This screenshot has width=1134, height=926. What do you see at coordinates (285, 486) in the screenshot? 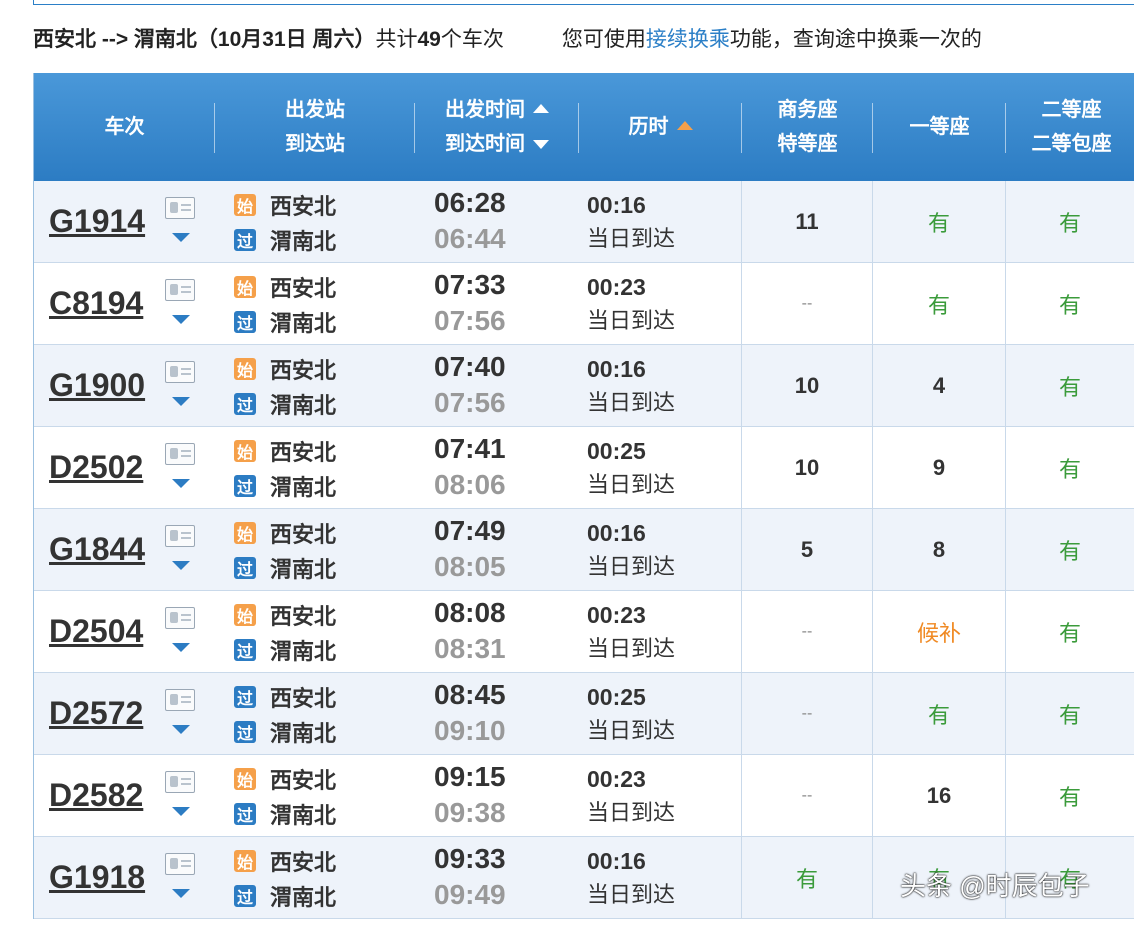
I see `to-station: 过渭南北` at bounding box center [285, 486].